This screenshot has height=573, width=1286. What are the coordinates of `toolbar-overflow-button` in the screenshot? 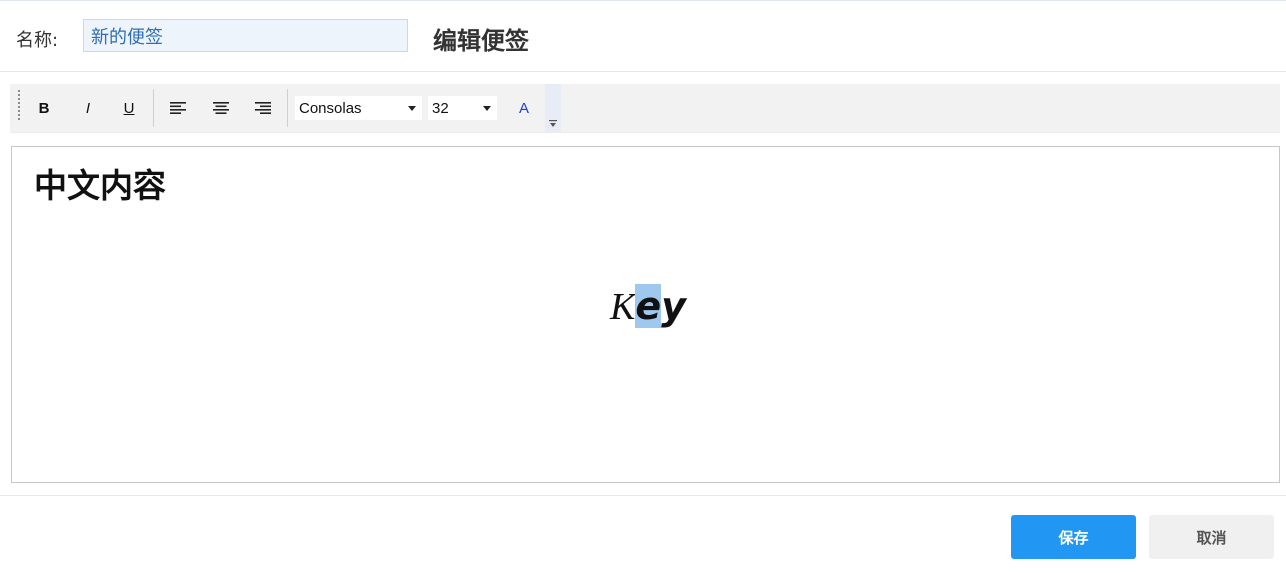 It's located at (553, 108).